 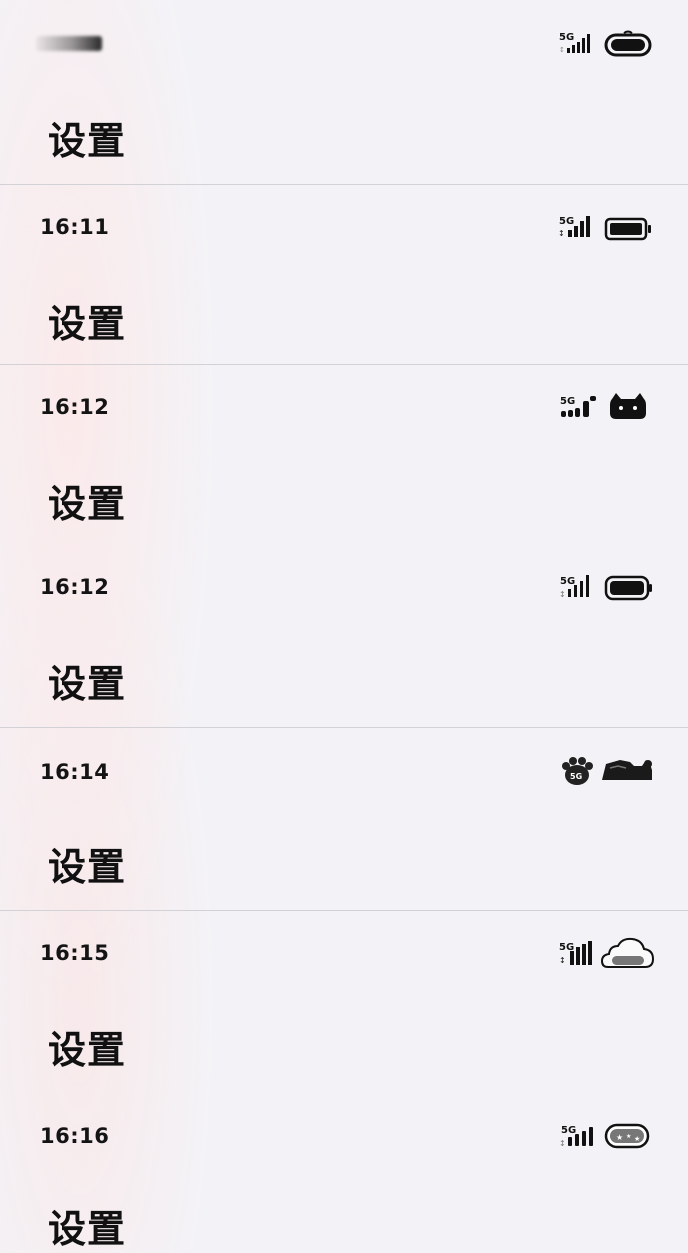 I want to click on paw-signal-icon: 5G, so click(x=578, y=772).